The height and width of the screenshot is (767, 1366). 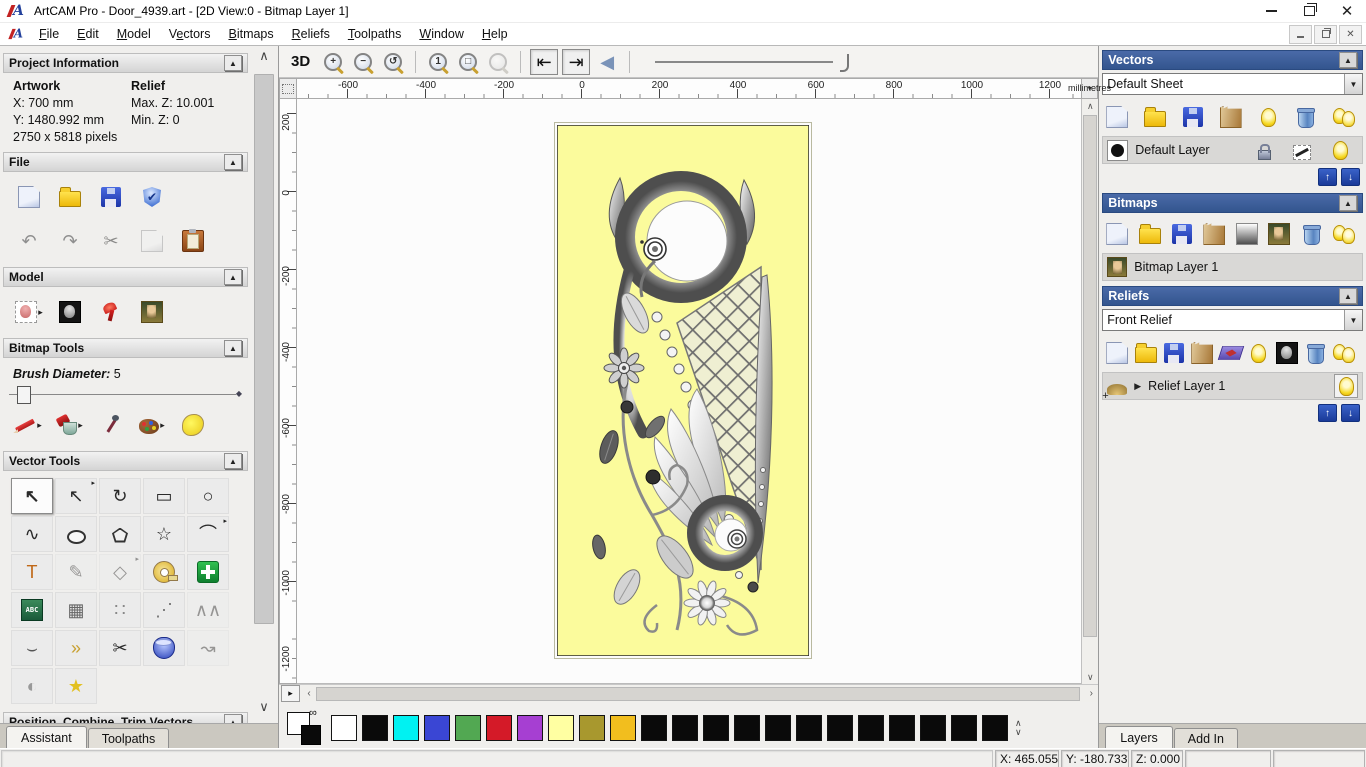 What do you see at coordinates (250, 34) in the screenshot?
I see `menu-bitmaps: Bitmaps` at bounding box center [250, 34].